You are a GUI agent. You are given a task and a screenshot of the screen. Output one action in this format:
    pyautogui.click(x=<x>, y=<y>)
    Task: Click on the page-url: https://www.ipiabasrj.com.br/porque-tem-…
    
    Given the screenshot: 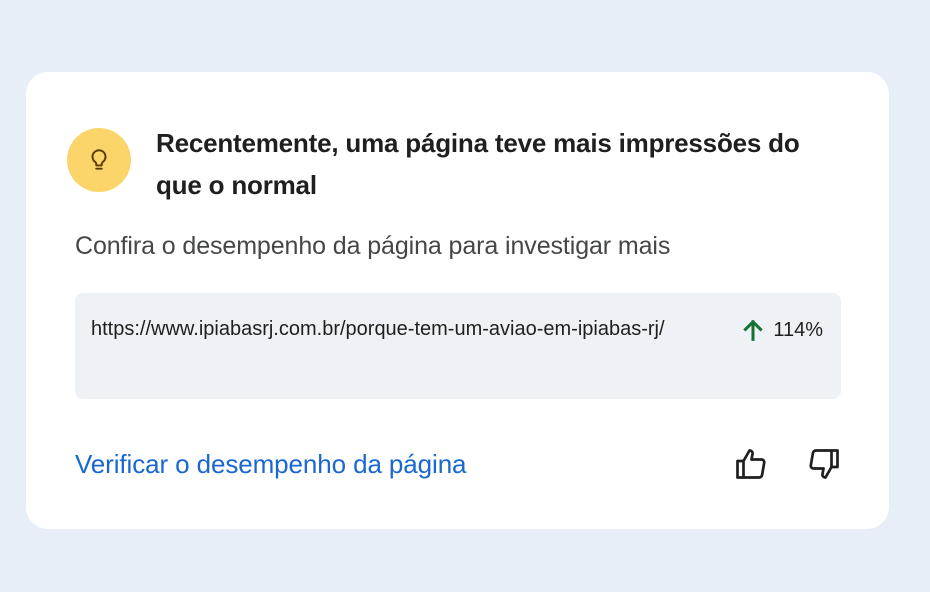 What is the action you would take?
    pyautogui.click(x=378, y=329)
    